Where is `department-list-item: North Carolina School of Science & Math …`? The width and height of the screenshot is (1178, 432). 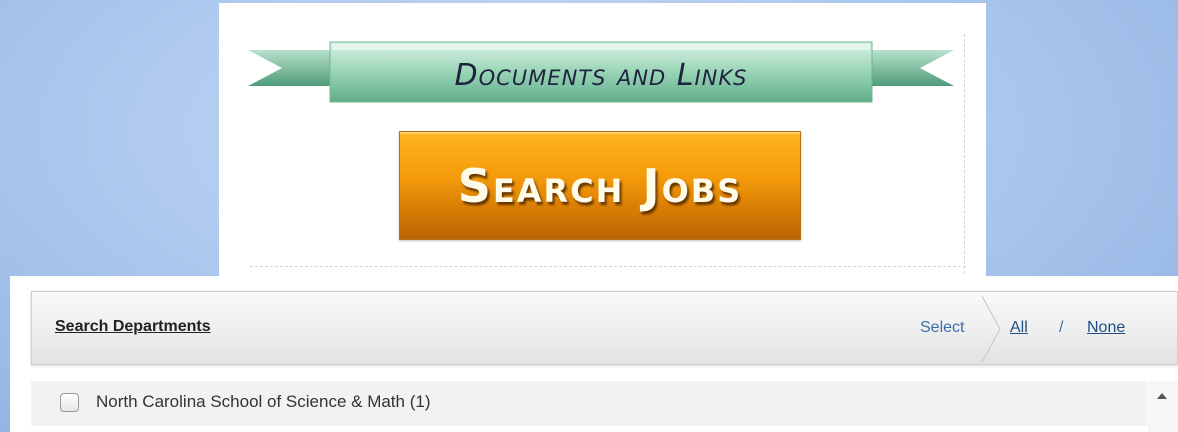 department-list-item: North Carolina School of Science & Math … is located at coordinates (589, 403).